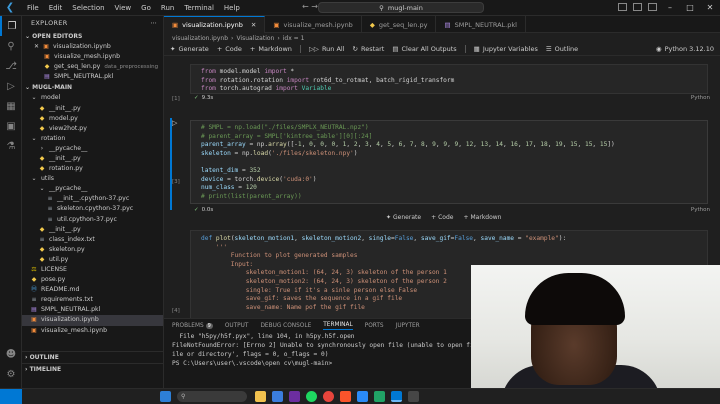 This screenshot has width=720, height=404. I want to click on panel-tab-debug-console: DEBUG CONSOLE, so click(285, 326).